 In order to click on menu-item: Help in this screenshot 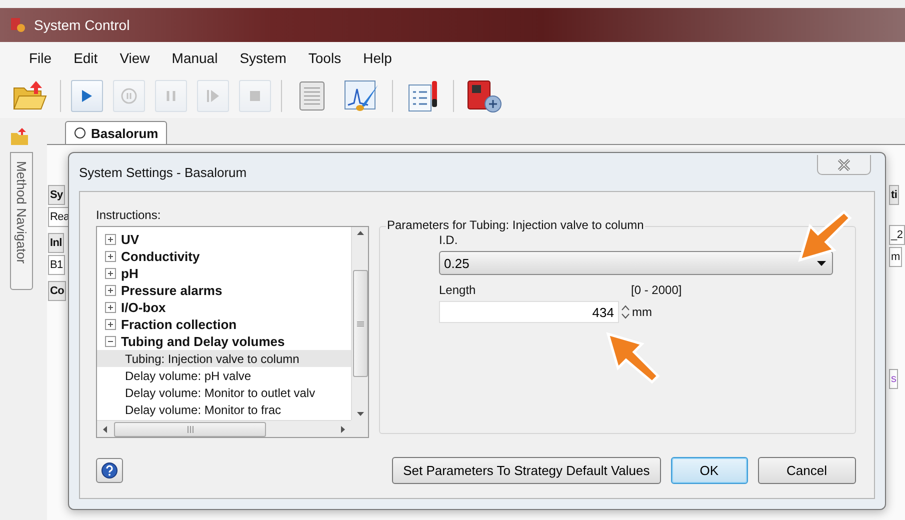, I will do `click(377, 58)`.